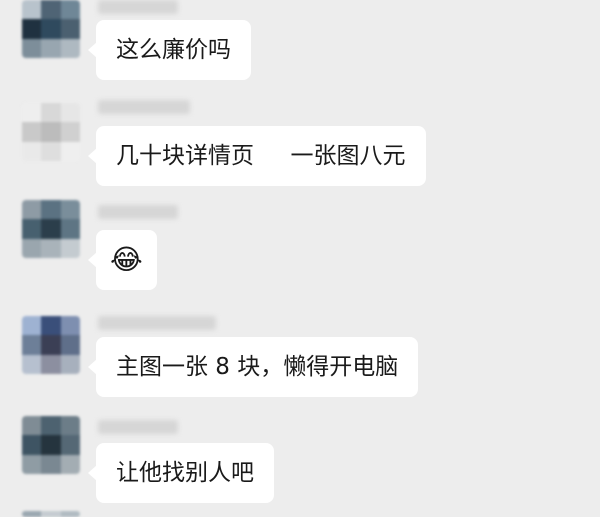 Image resolution: width=600 pixels, height=517 pixels. I want to click on message-text: 这么廉价吗, so click(173, 50).